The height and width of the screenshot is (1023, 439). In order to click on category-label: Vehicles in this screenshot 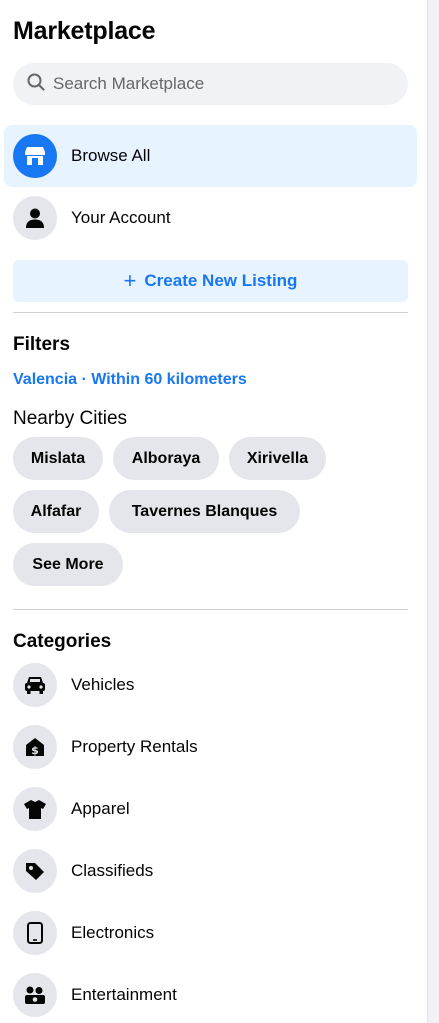, I will do `click(103, 684)`.